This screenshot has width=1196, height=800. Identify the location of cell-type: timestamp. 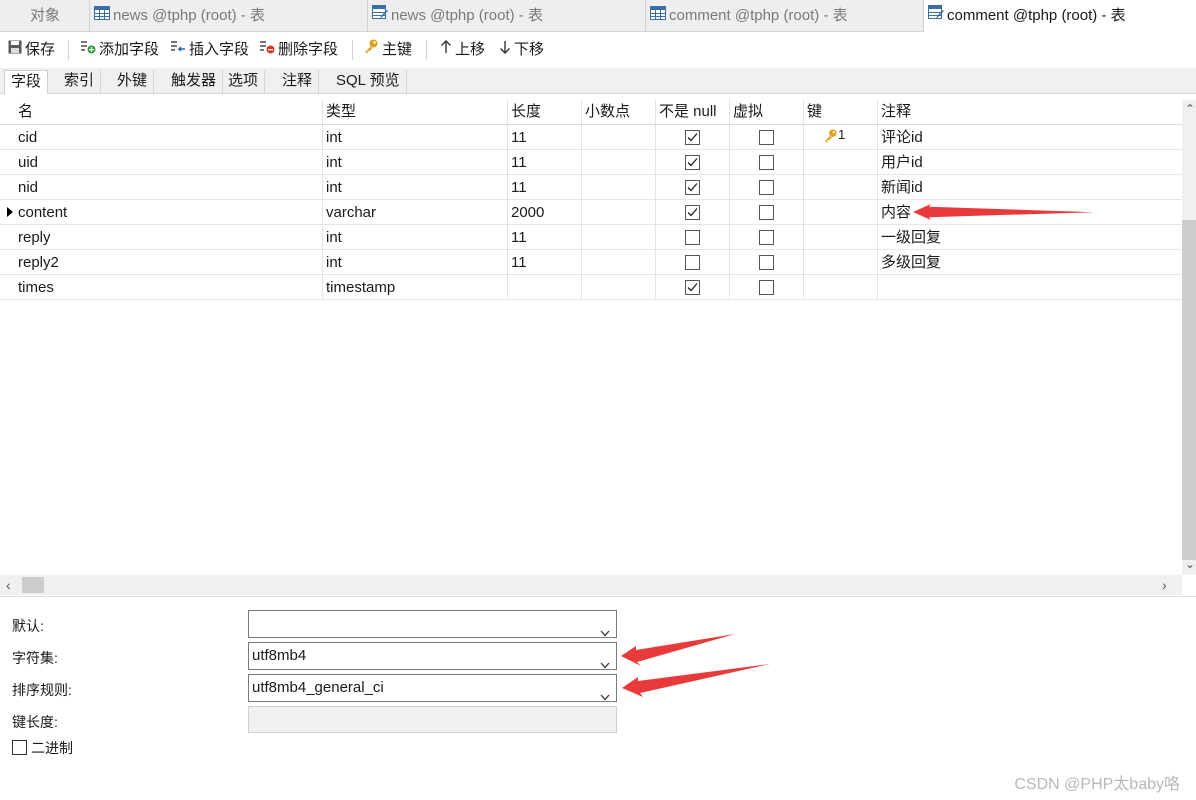
(415, 287).